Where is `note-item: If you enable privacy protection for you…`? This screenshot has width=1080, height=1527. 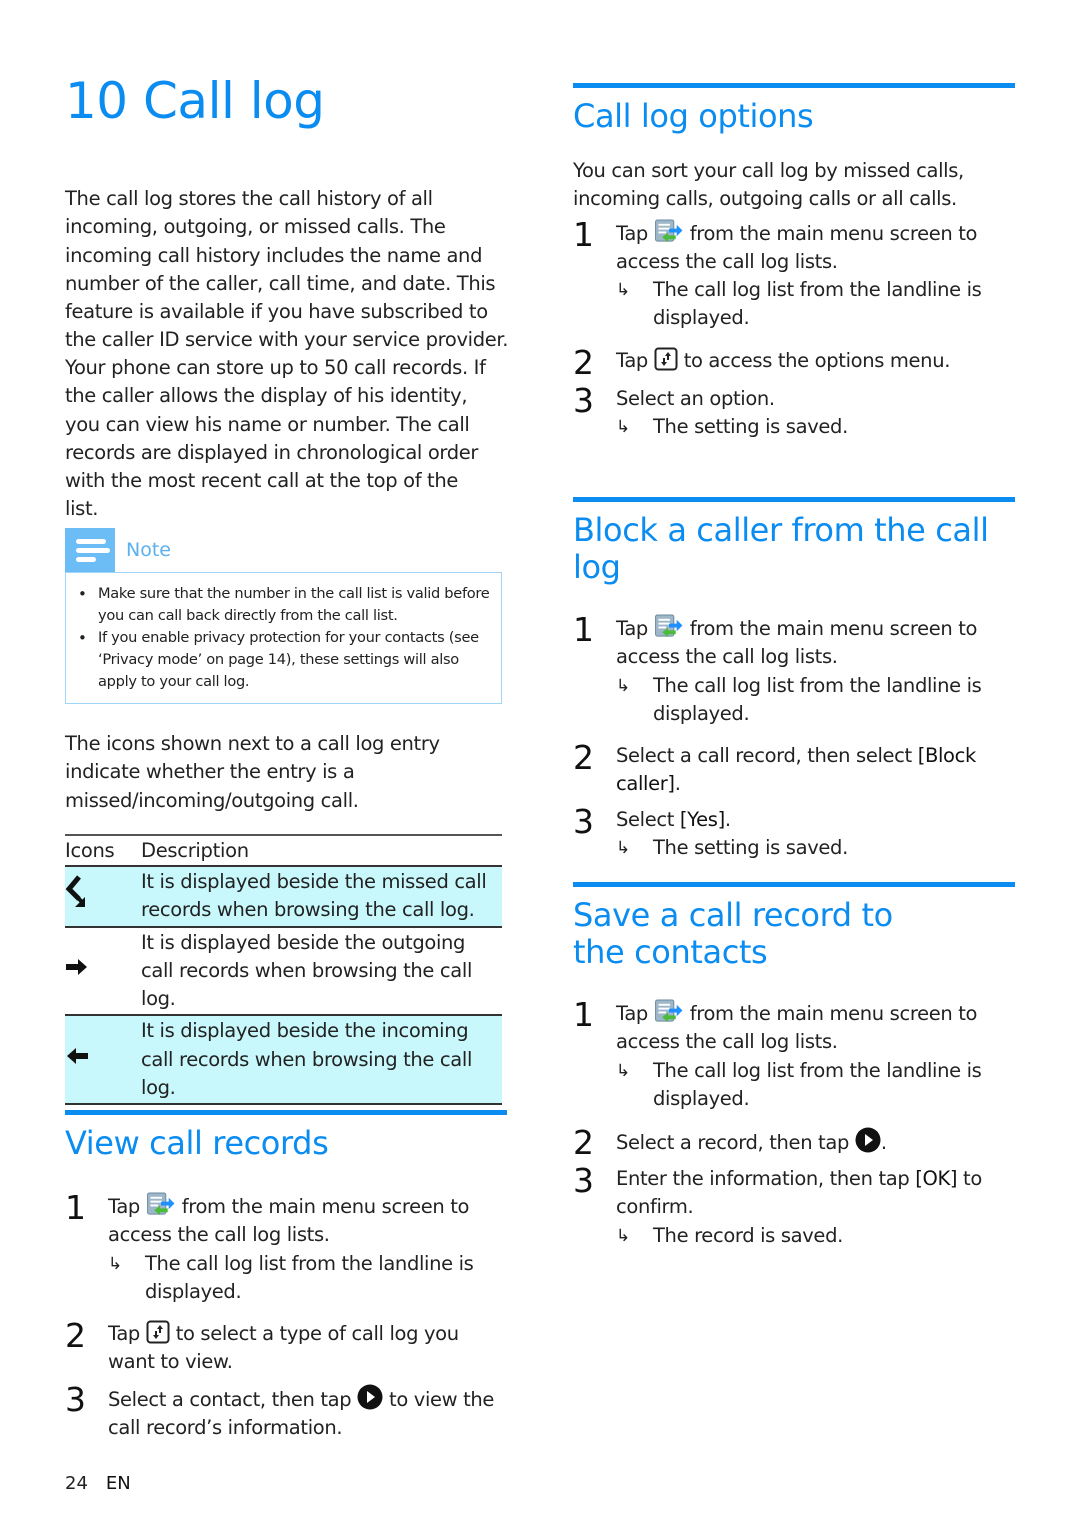
note-item: If you enable privacy protection for you… is located at coordinates (284, 660).